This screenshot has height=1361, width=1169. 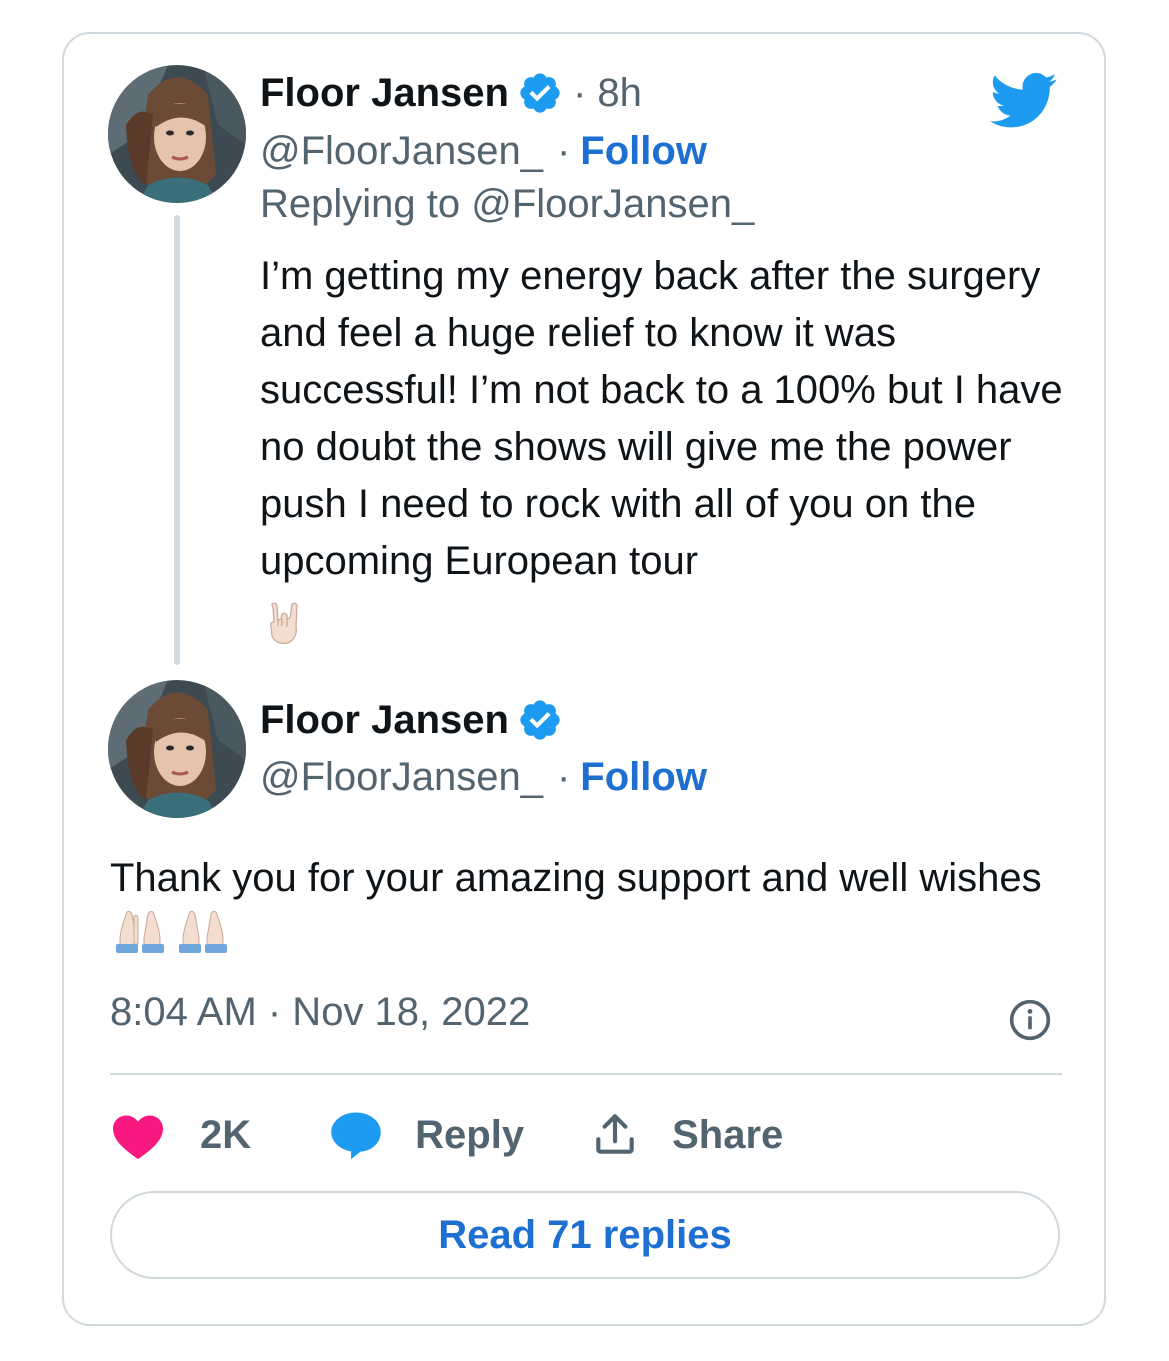 What do you see at coordinates (615, 1134) in the screenshot?
I see `share-icon` at bounding box center [615, 1134].